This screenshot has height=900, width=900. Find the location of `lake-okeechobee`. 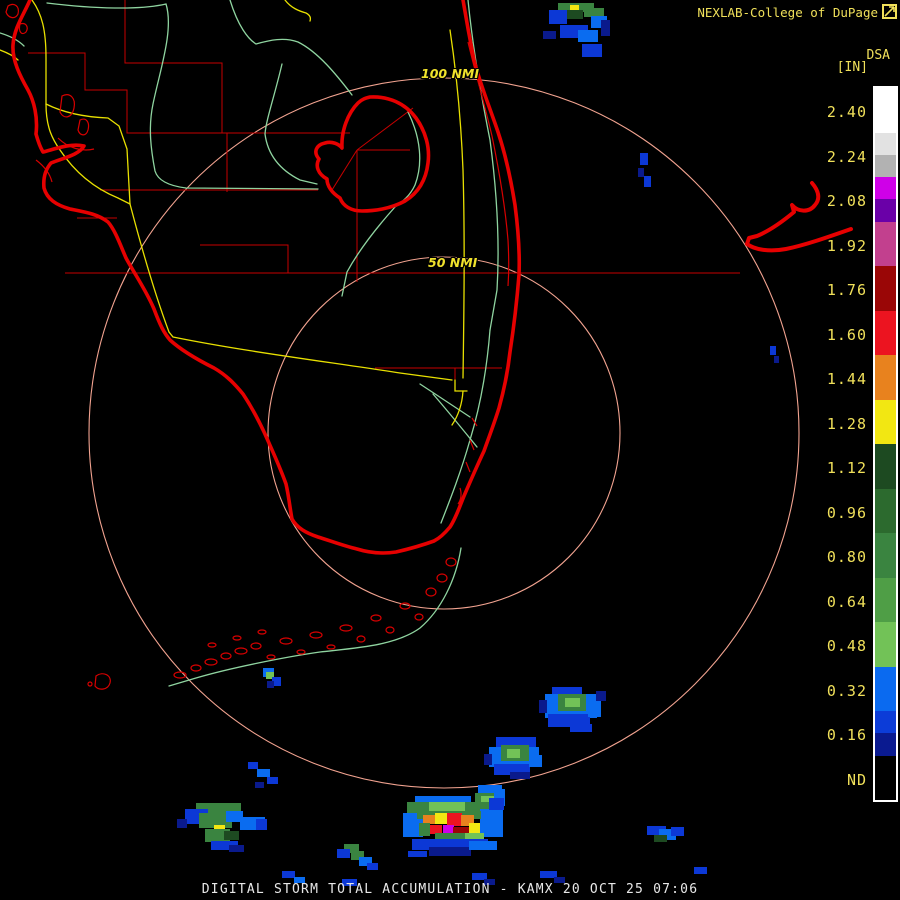

lake-okeechobee is located at coordinates (372, 154).